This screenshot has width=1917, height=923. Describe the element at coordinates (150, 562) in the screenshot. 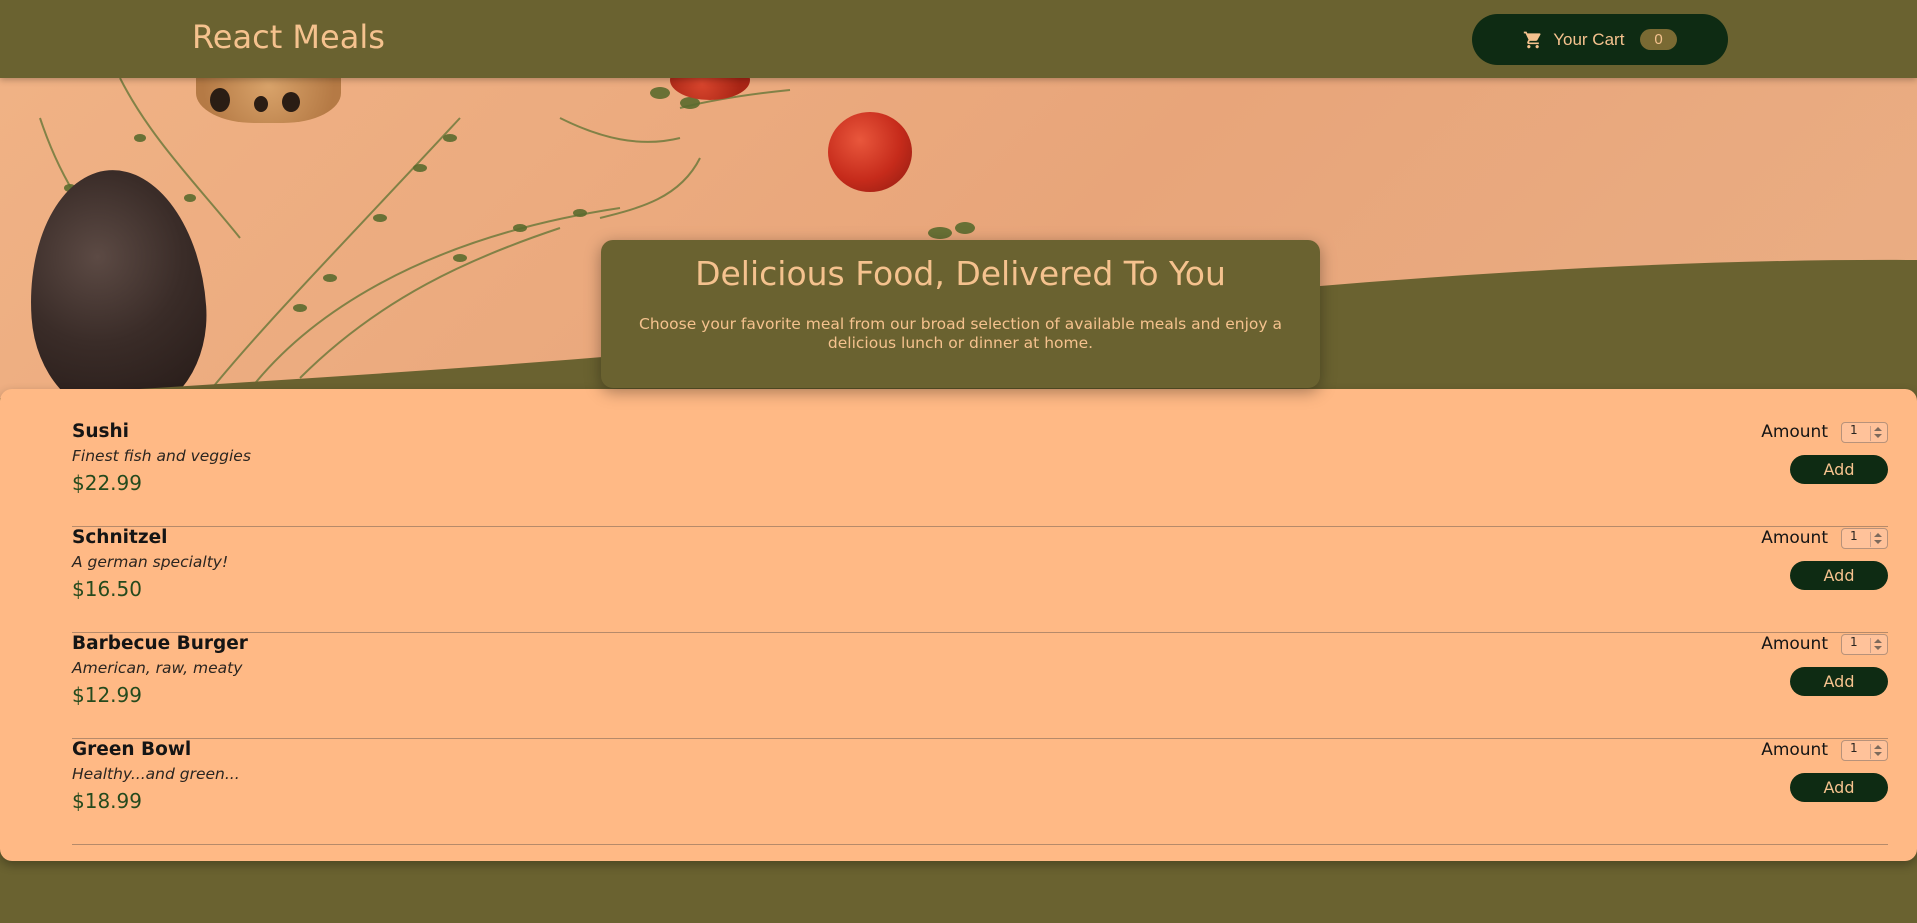

I see `meal-description: A german specialty!` at that location.